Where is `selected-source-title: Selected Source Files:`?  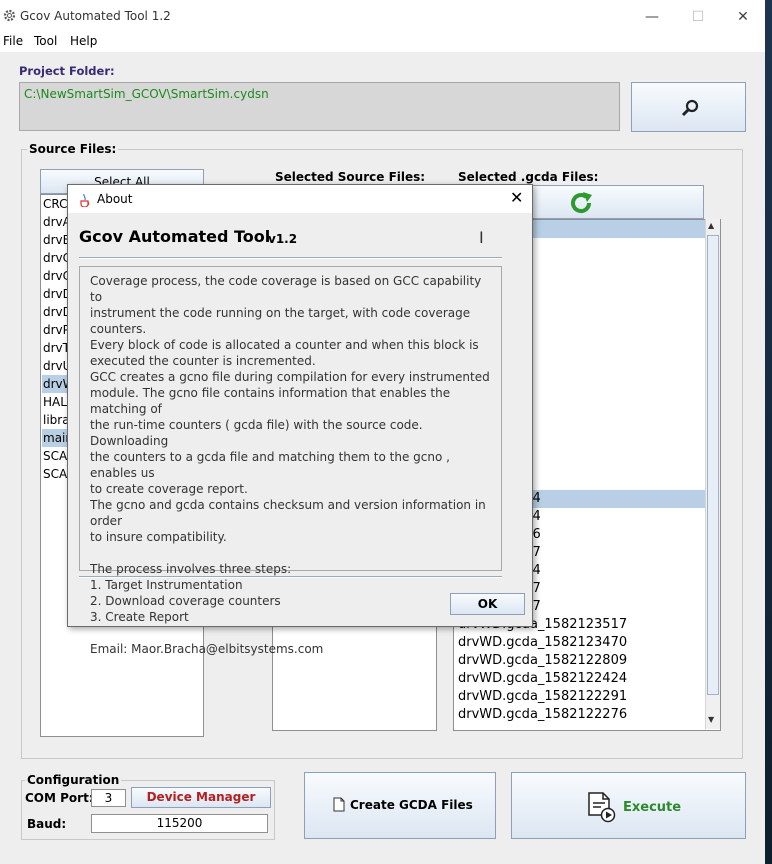
selected-source-title: Selected Source Files: is located at coordinates (350, 177).